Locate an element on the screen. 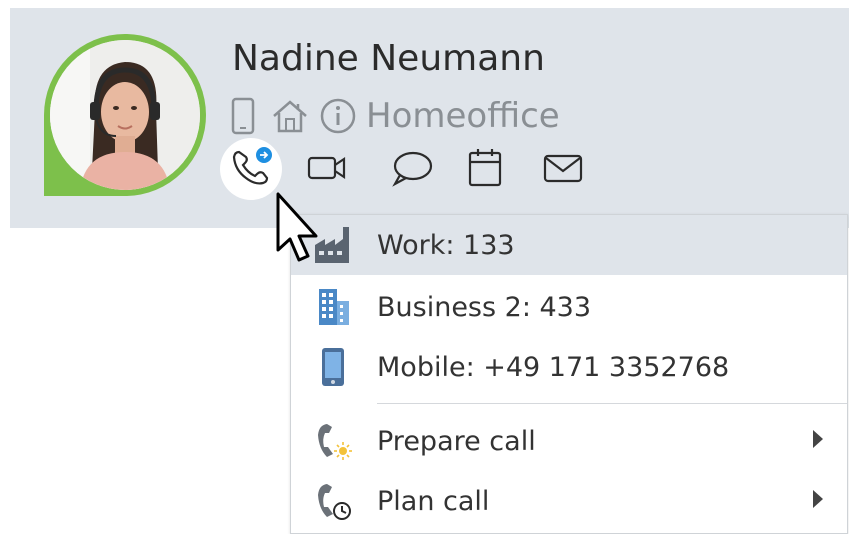 The image size is (849, 534). avatar-photo is located at coordinates (125, 115).